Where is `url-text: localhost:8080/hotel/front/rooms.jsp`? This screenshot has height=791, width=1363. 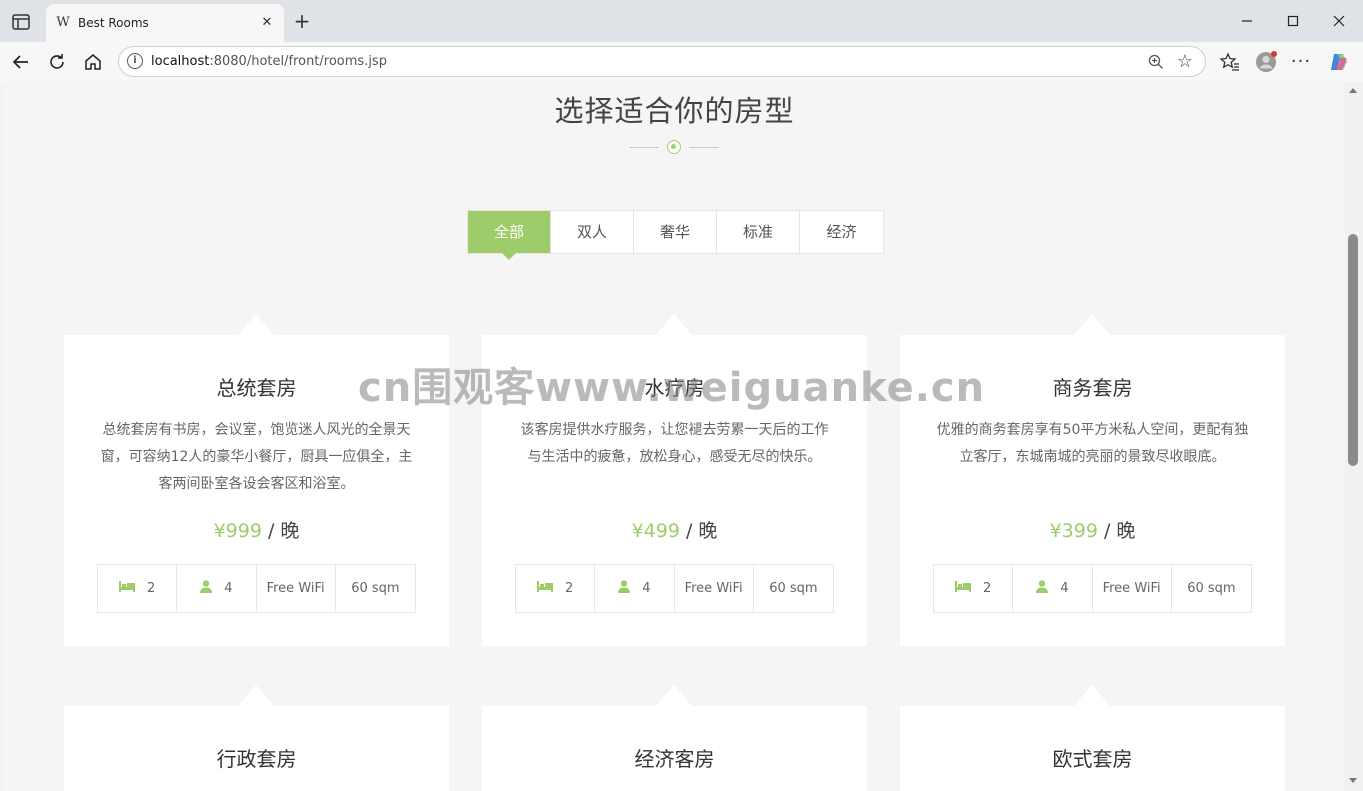 url-text: localhost:8080/hotel/front/rooms.jsp is located at coordinates (269, 61).